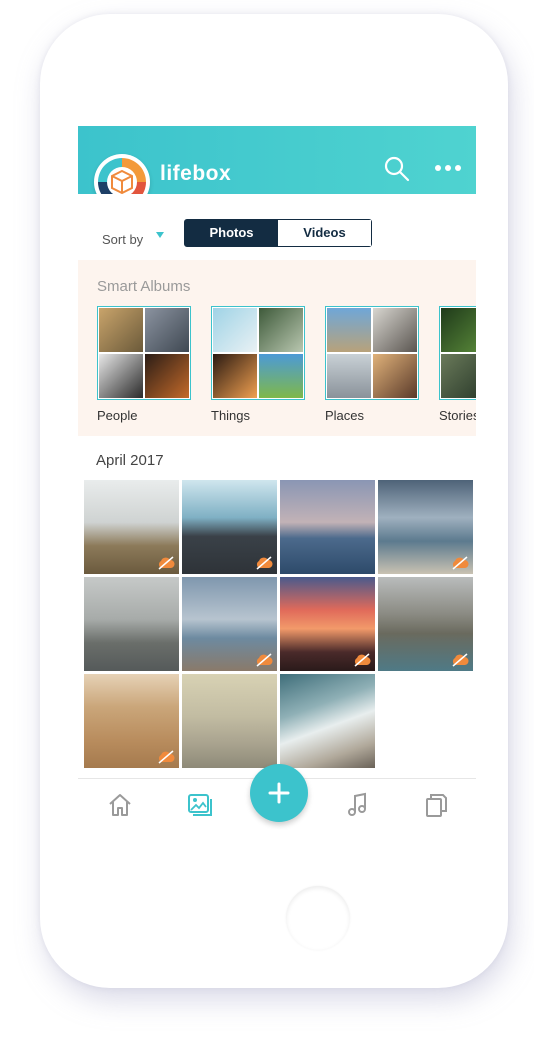 Image resolution: width=534 pixels, height=1038 pixels. Describe the element at coordinates (160, 235) in the screenshot. I see `caret-down-icon` at that location.